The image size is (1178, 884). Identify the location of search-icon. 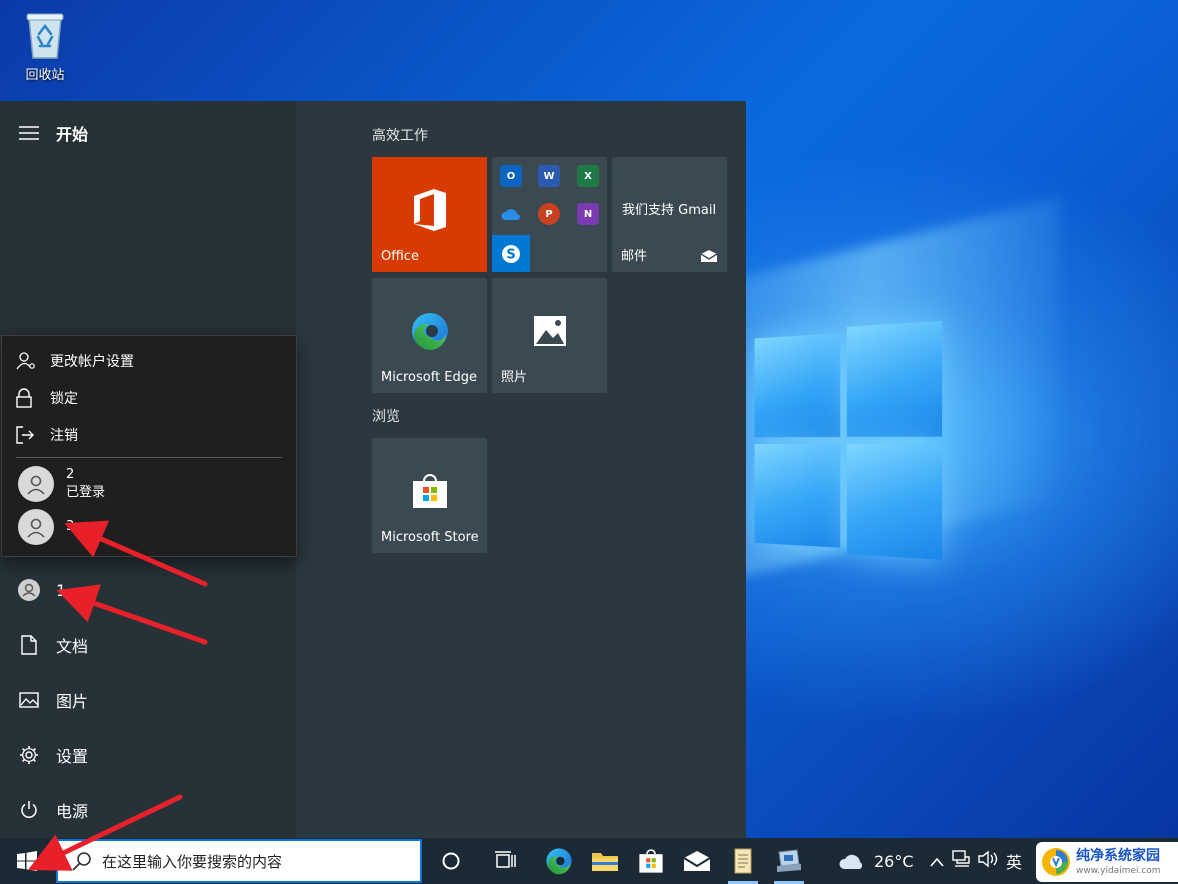
(82, 861).